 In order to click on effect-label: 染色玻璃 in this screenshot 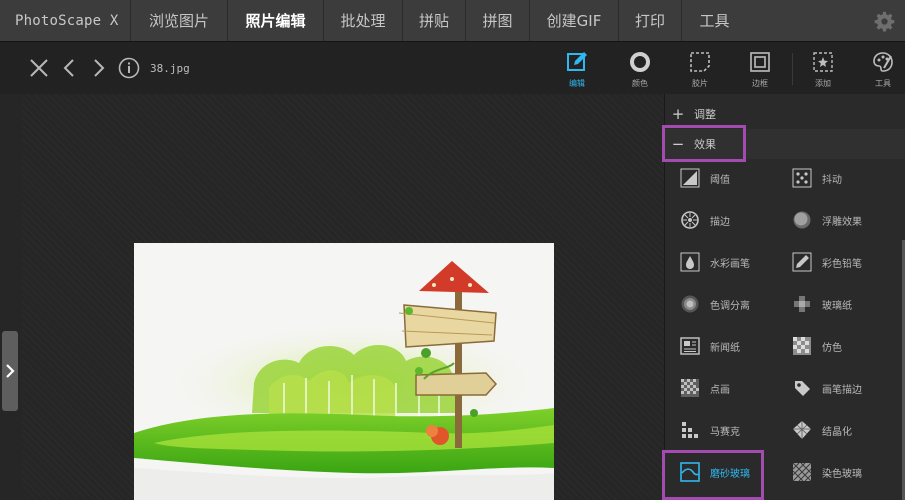, I will do `click(842, 474)`.